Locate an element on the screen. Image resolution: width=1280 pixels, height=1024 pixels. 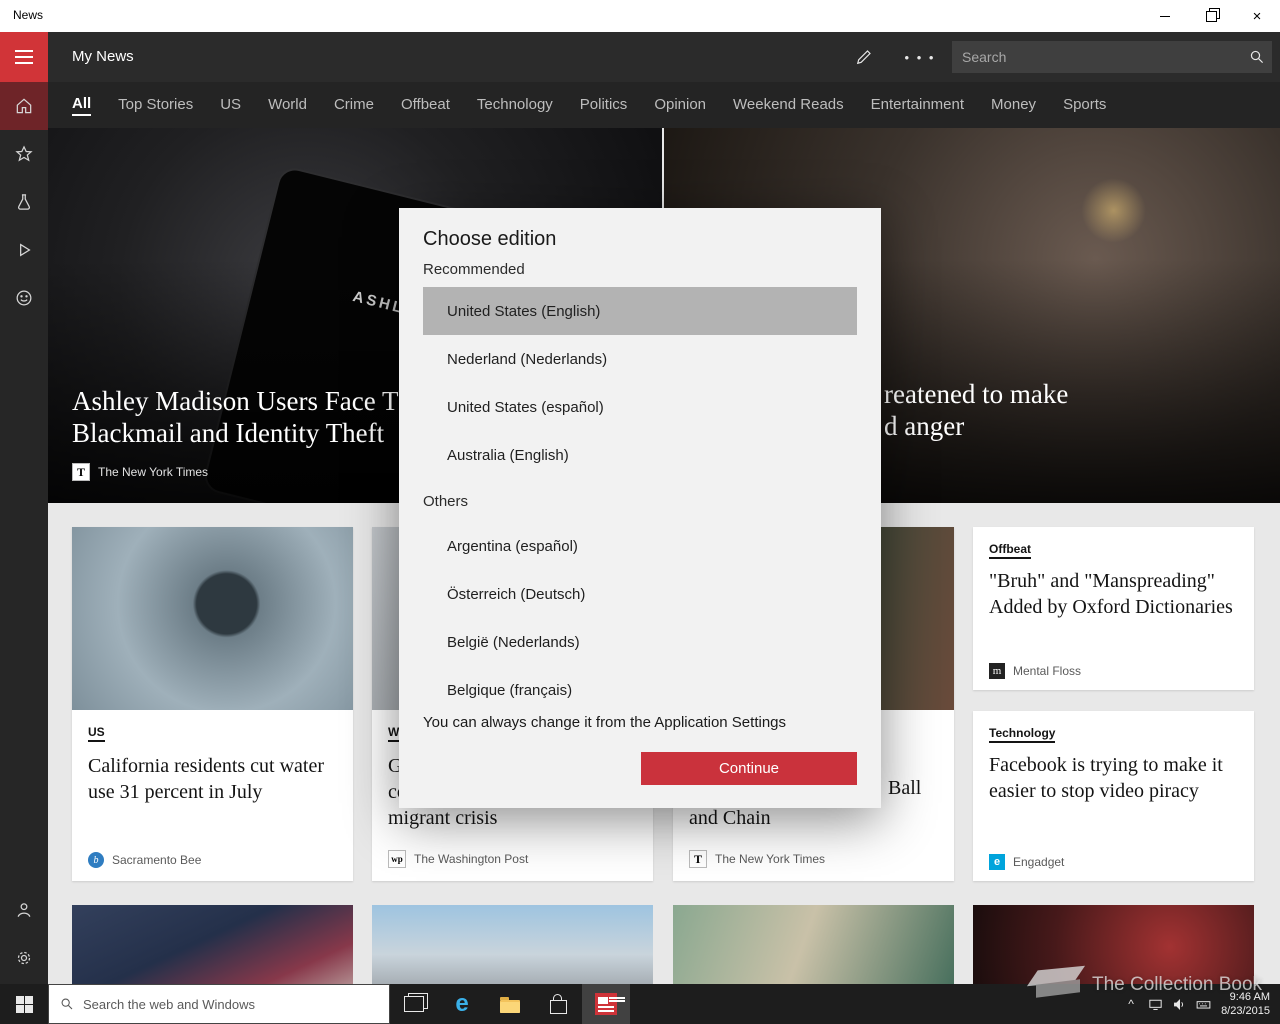
edition-option-us-english: United States (English) is located at coordinates (640, 311).